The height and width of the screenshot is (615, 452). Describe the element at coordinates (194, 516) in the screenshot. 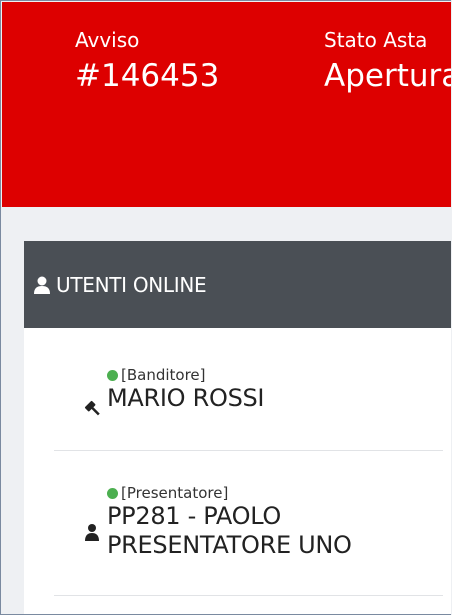

I see `user-name-line-1: PP281 - PAOLO` at that location.